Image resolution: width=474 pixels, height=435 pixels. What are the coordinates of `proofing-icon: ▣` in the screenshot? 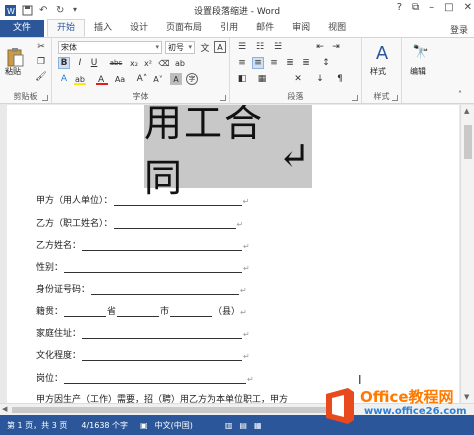 It's located at (144, 425).